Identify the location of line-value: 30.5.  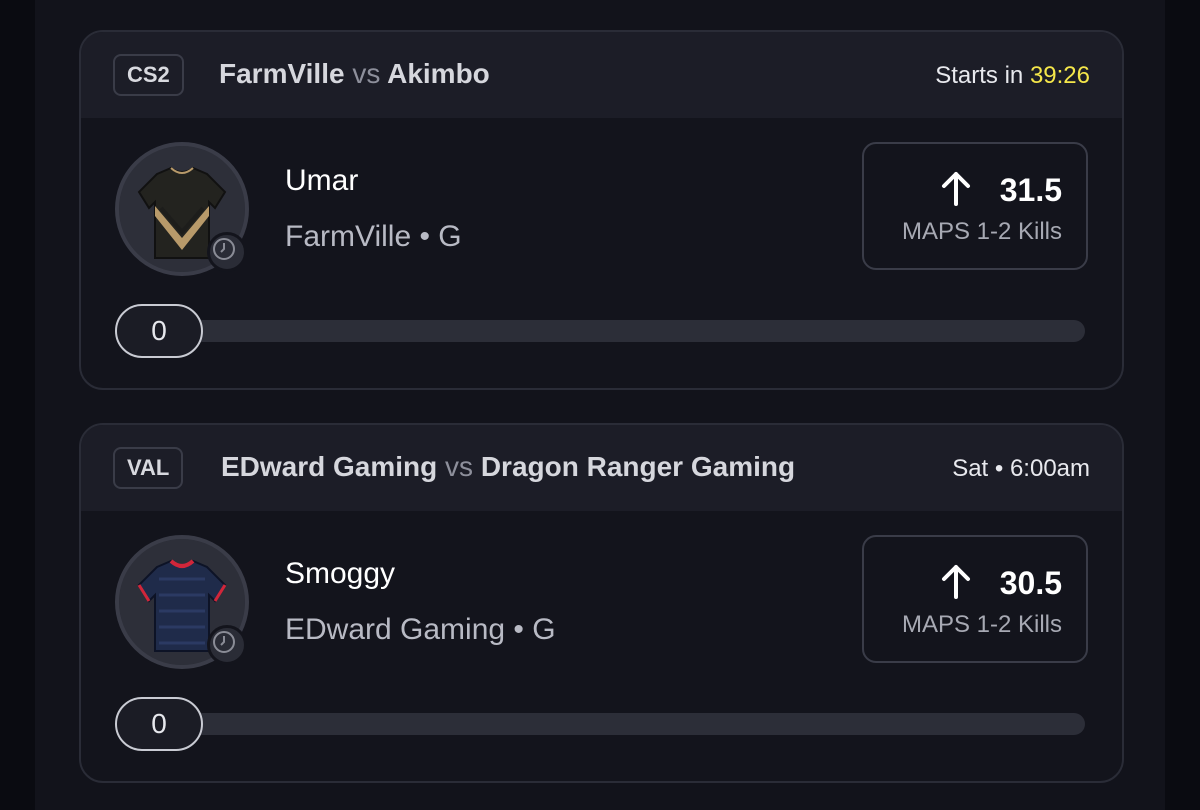
(1030, 583).